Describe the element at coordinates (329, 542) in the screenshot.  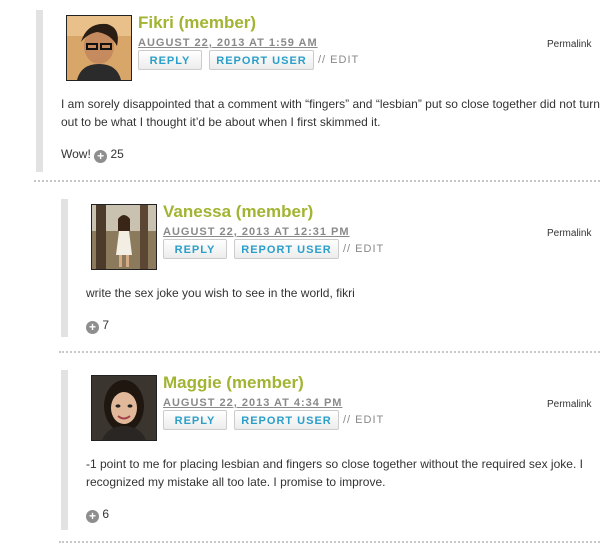
I see `comment-separator` at that location.